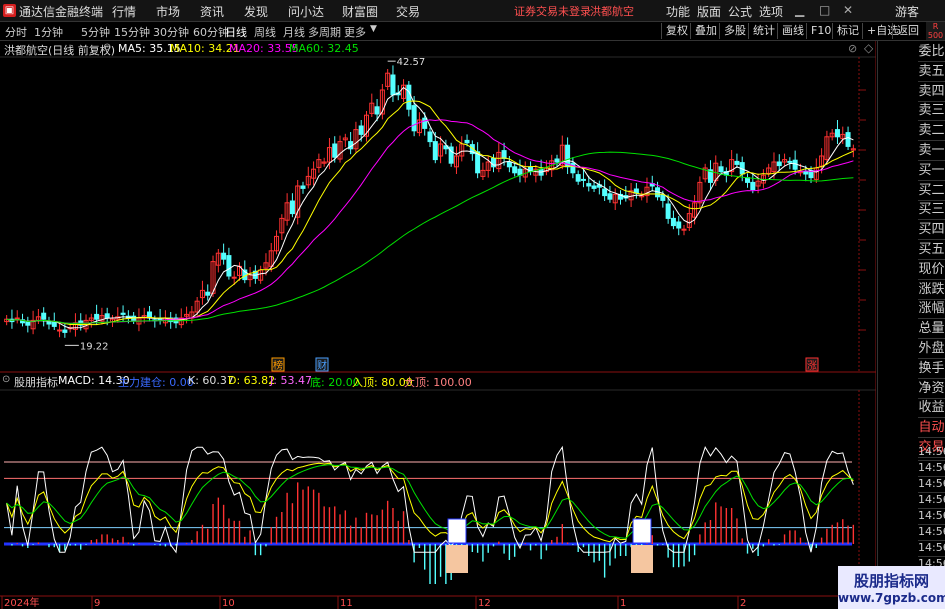 This screenshot has width=945, height=609. Describe the element at coordinates (709, 11) in the screenshot. I see `menu-banmian: 版面` at that location.